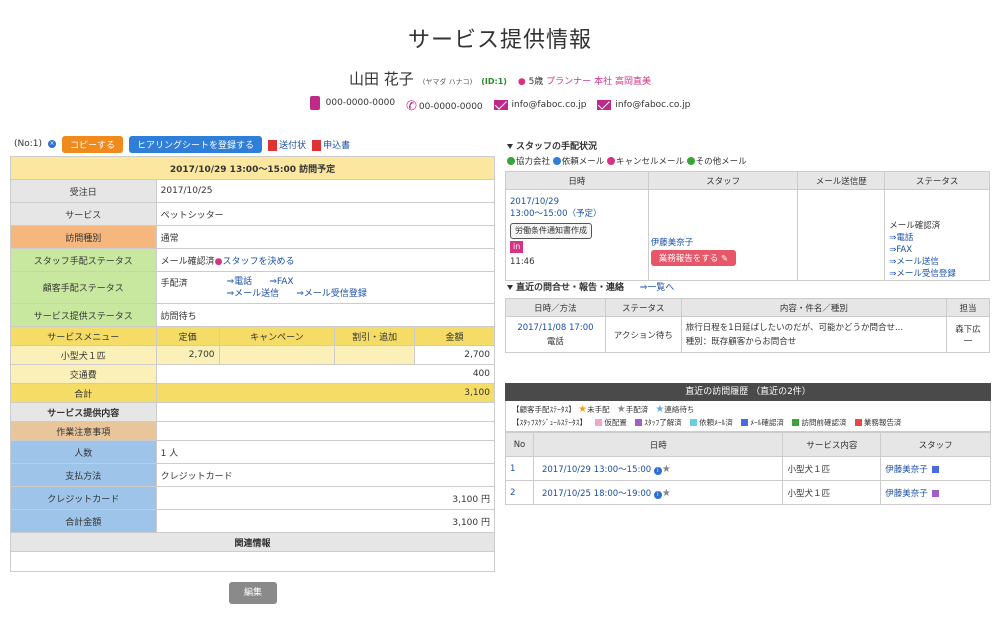 The image size is (1000, 620). What do you see at coordinates (549, 105) in the screenshot?
I see `email-1: info@faboc.co.jp` at bounding box center [549, 105].